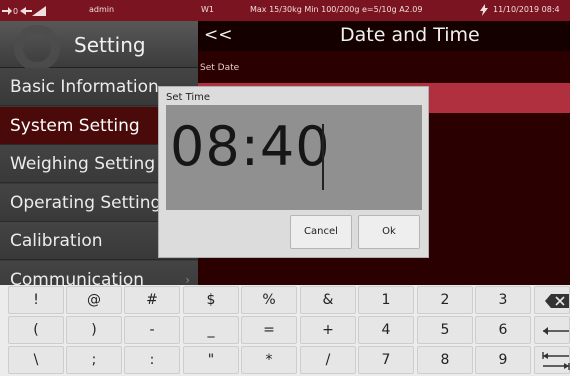  I want to click on key: %, so click(269, 300).